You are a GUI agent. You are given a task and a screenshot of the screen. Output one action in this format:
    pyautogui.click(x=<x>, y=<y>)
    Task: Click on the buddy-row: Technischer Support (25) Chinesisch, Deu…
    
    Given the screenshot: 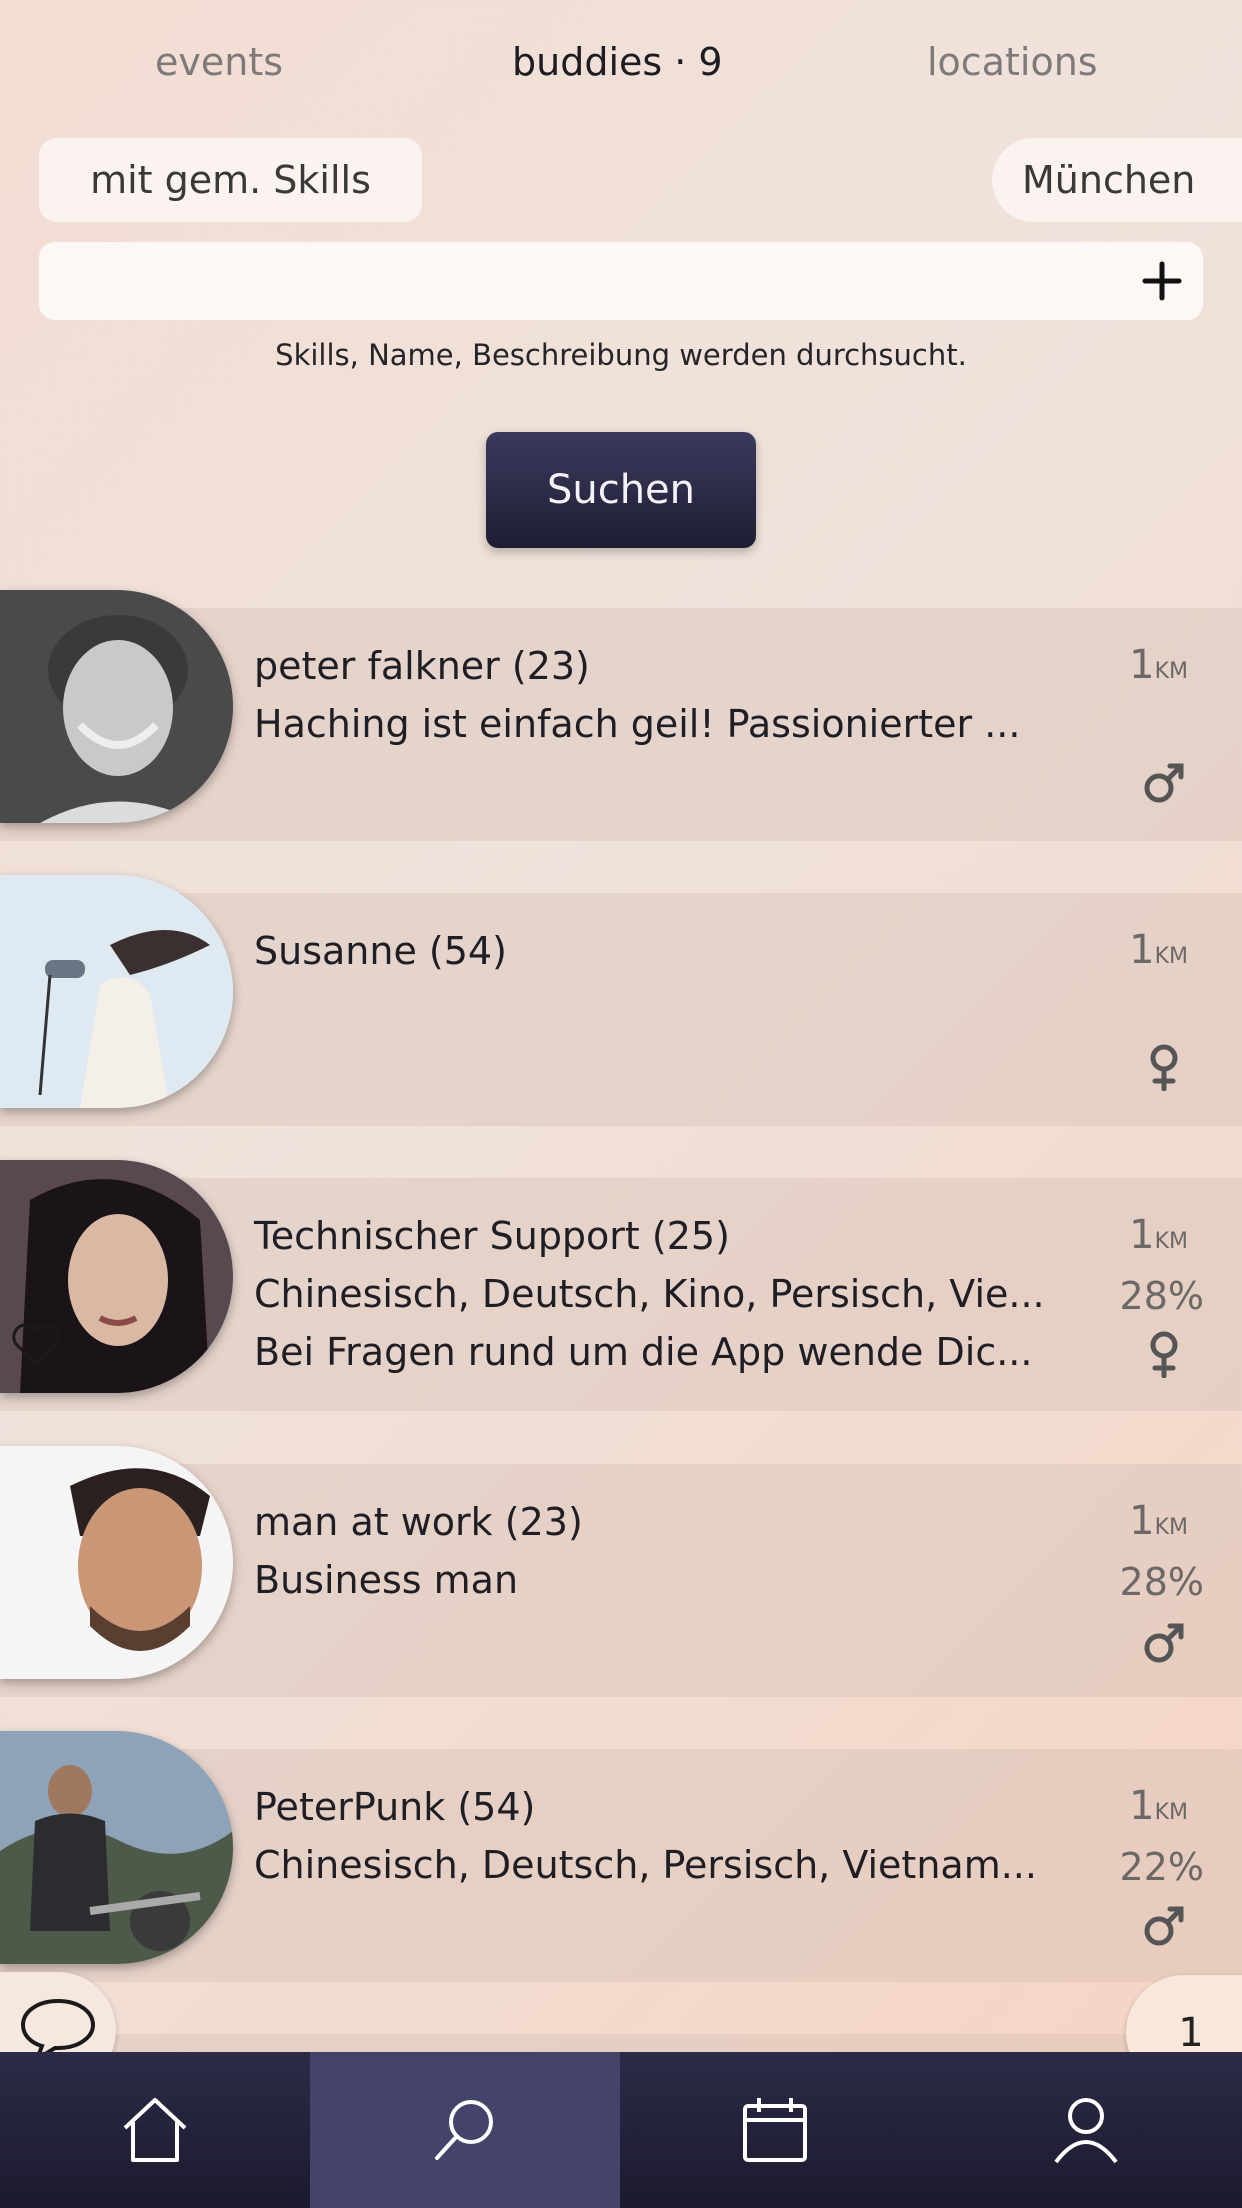 What is the action you would take?
    pyautogui.click(x=621, y=1285)
    